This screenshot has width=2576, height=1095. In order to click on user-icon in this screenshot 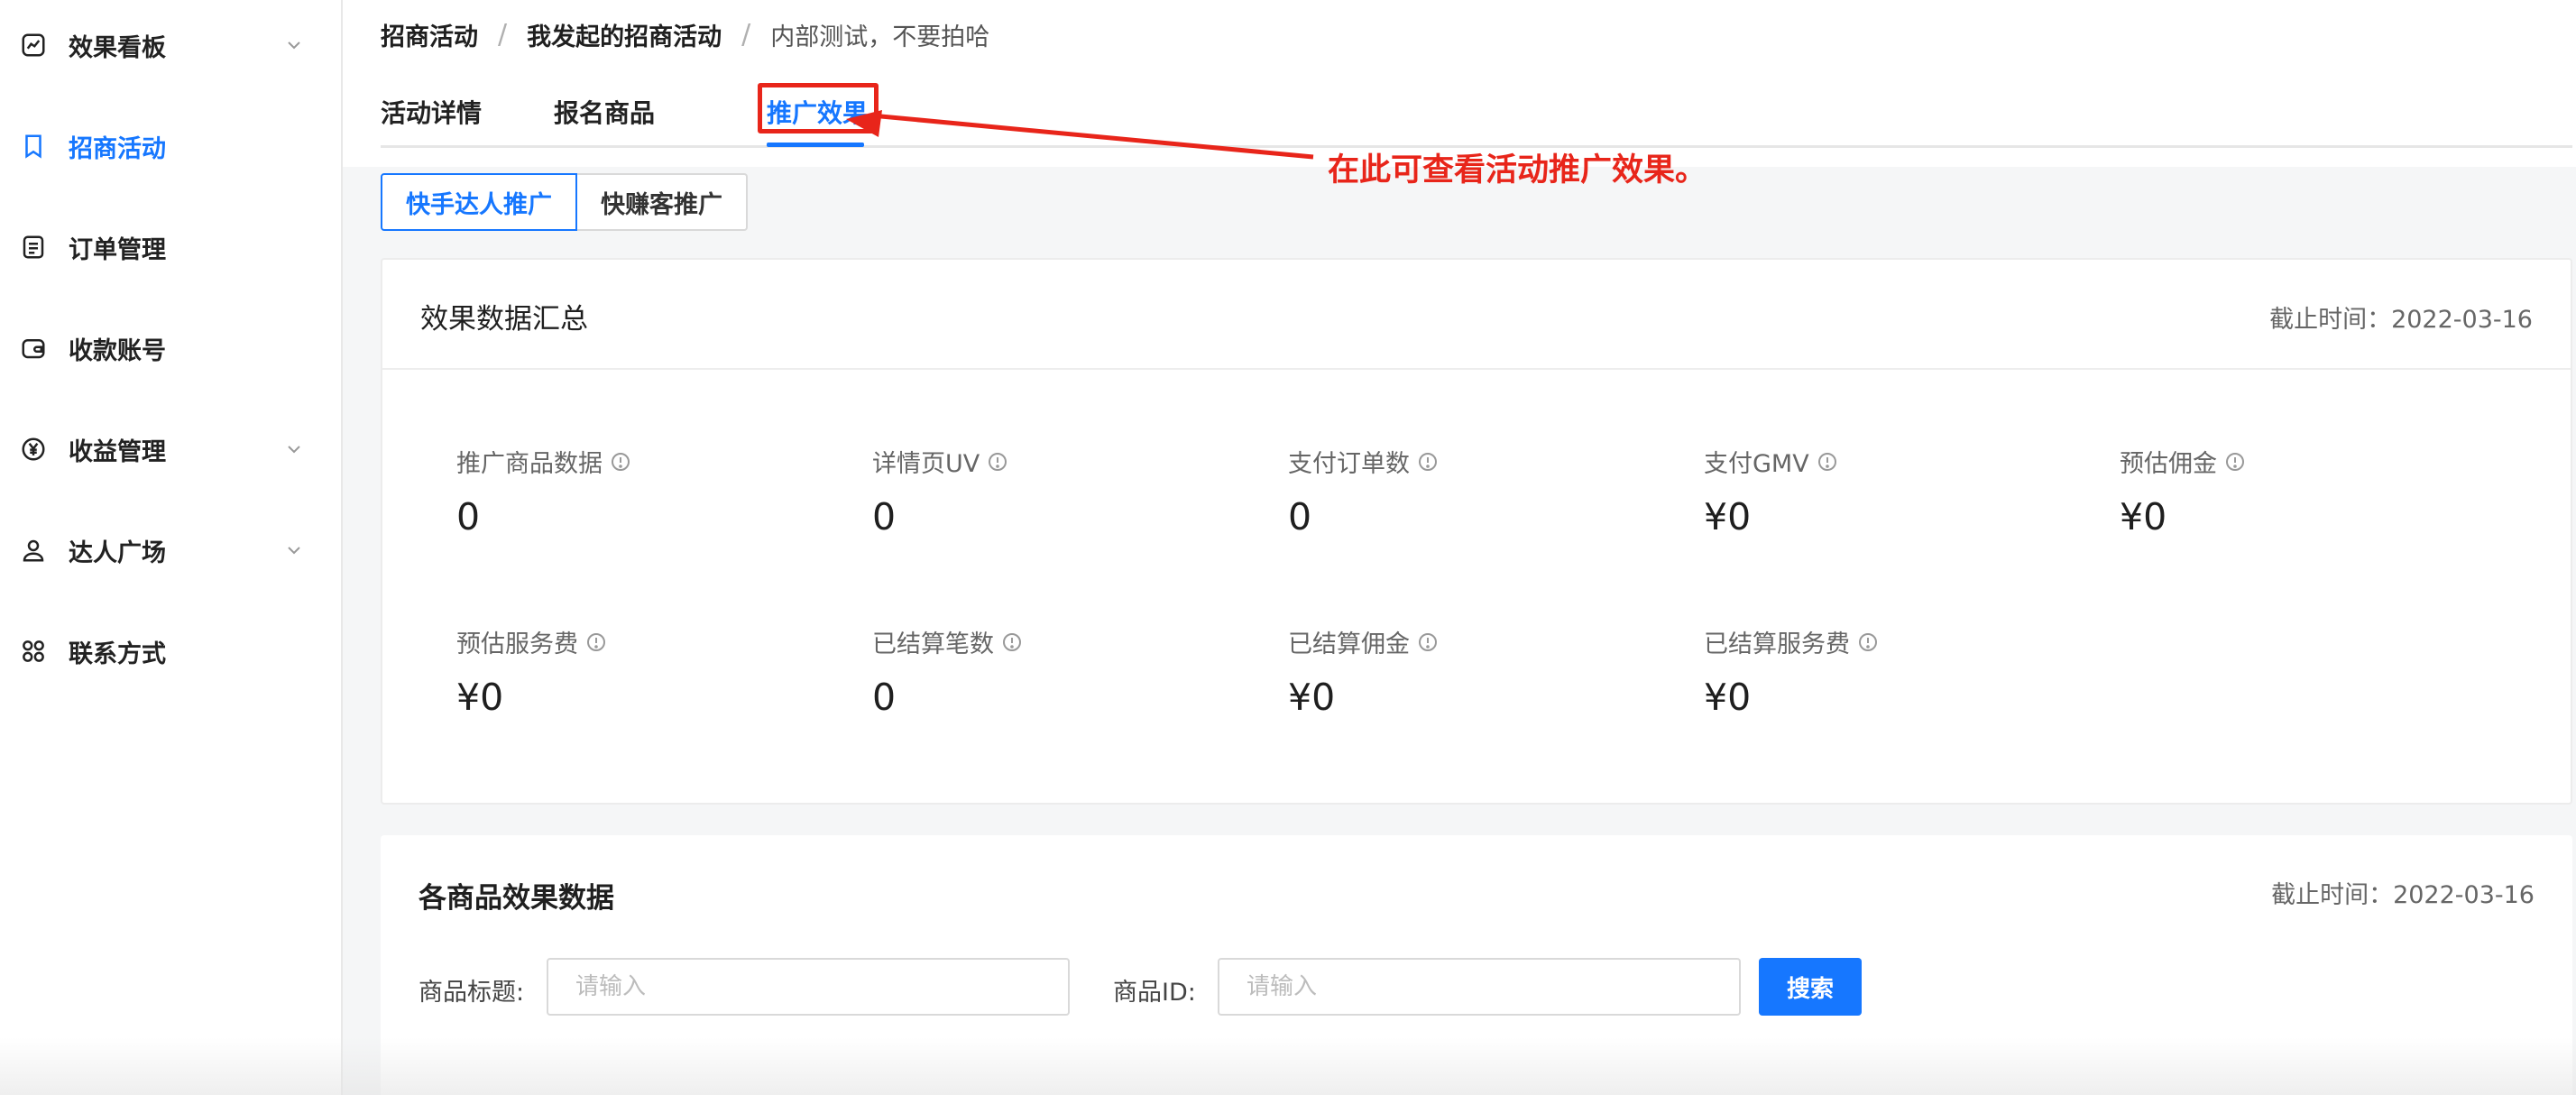, I will do `click(33, 550)`.